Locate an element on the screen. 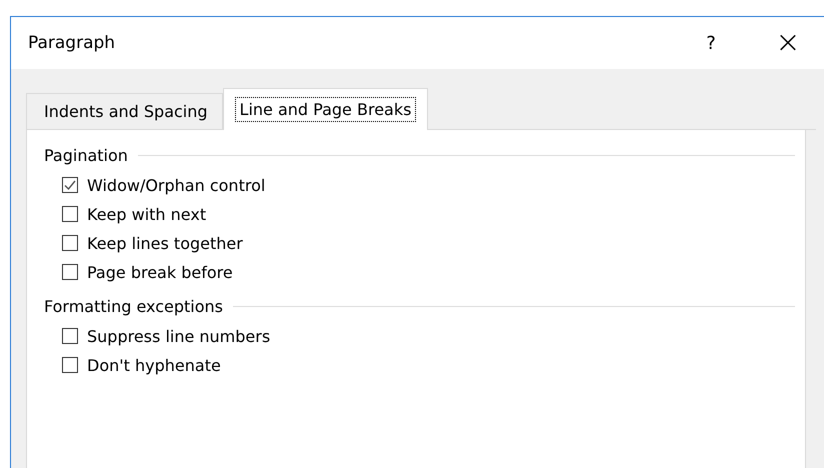 This screenshot has width=824, height=468. checkbox-label: Page break before is located at coordinates (160, 272).